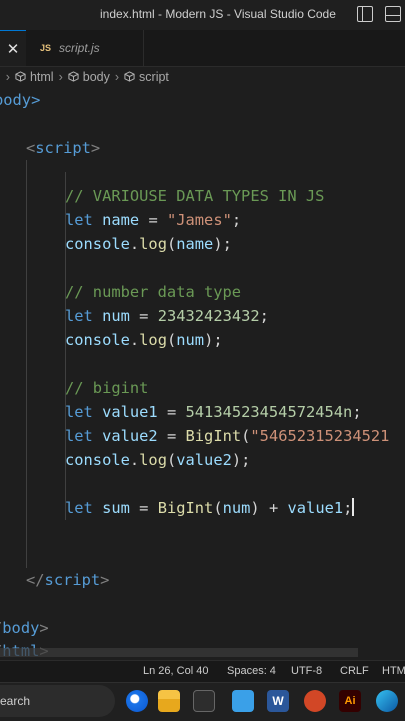  I want to click on status-bar: Ln 26, Col 40 Spaces: 4 UTF-8 CRLF HTM, so click(202, 671).